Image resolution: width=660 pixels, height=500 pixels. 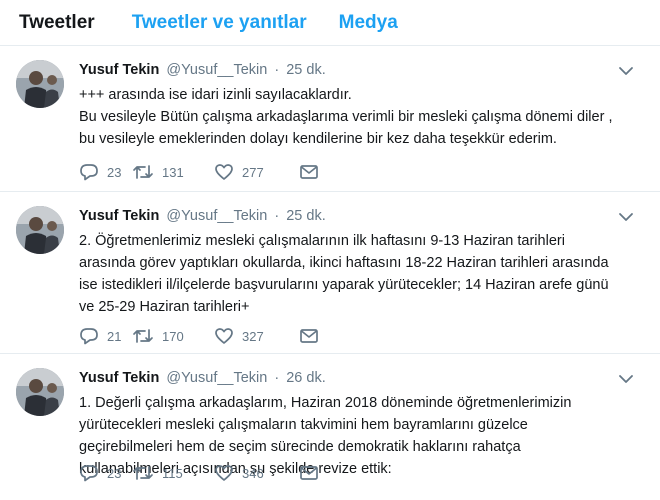 I want to click on tweet-actions: 21 170 327, so click(x=199, y=336).